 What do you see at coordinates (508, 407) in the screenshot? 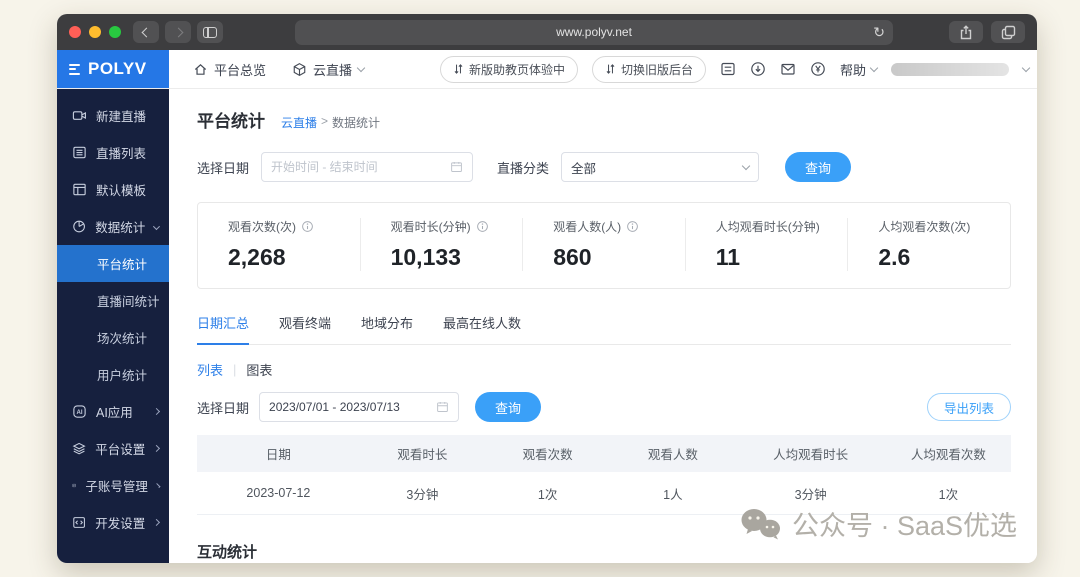
I see `date-query-button: 查询` at bounding box center [508, 407].